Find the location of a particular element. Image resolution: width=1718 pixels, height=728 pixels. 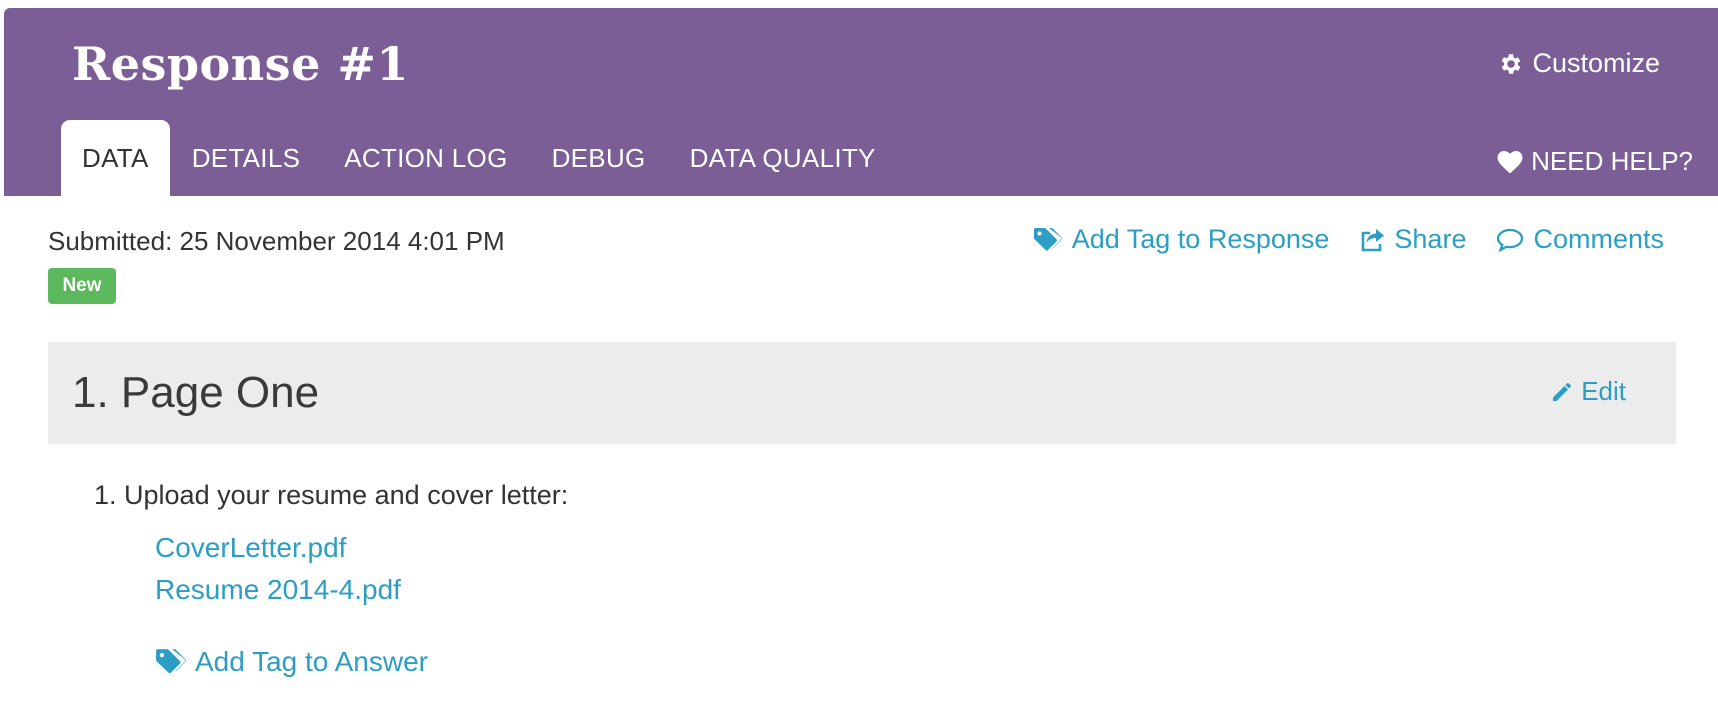

edit-label: Edit is located at coordinates (1603, 391).